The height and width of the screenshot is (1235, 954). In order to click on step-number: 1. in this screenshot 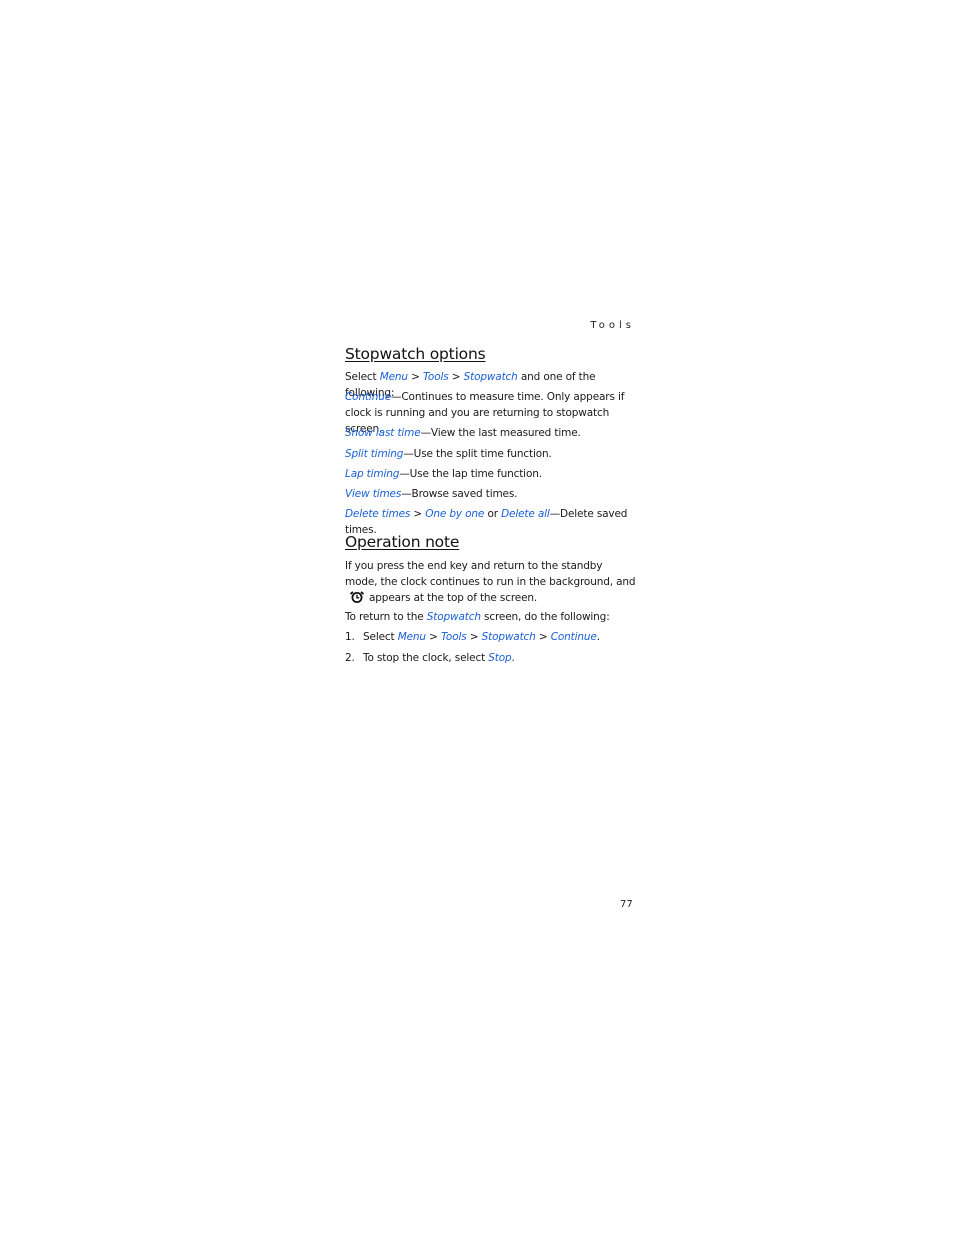, I will do `click(350, 637)`.